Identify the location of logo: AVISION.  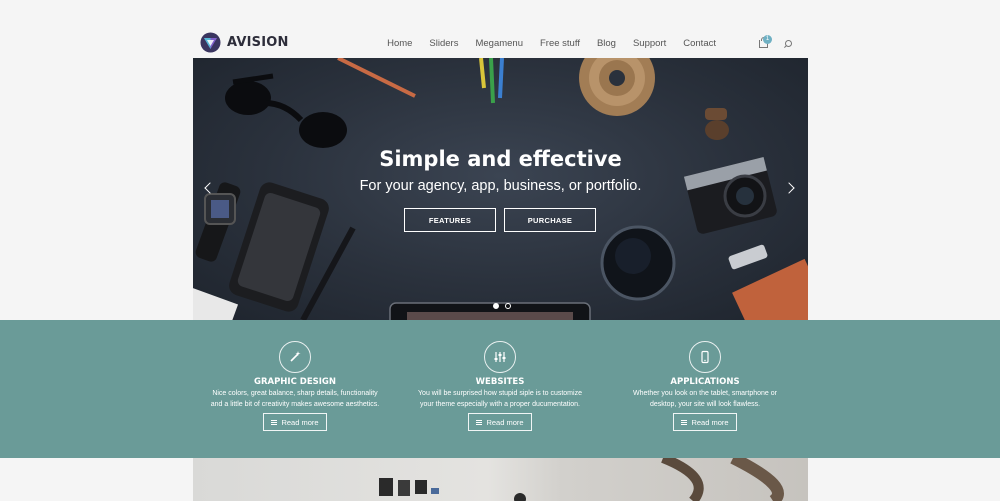
(244, 42).